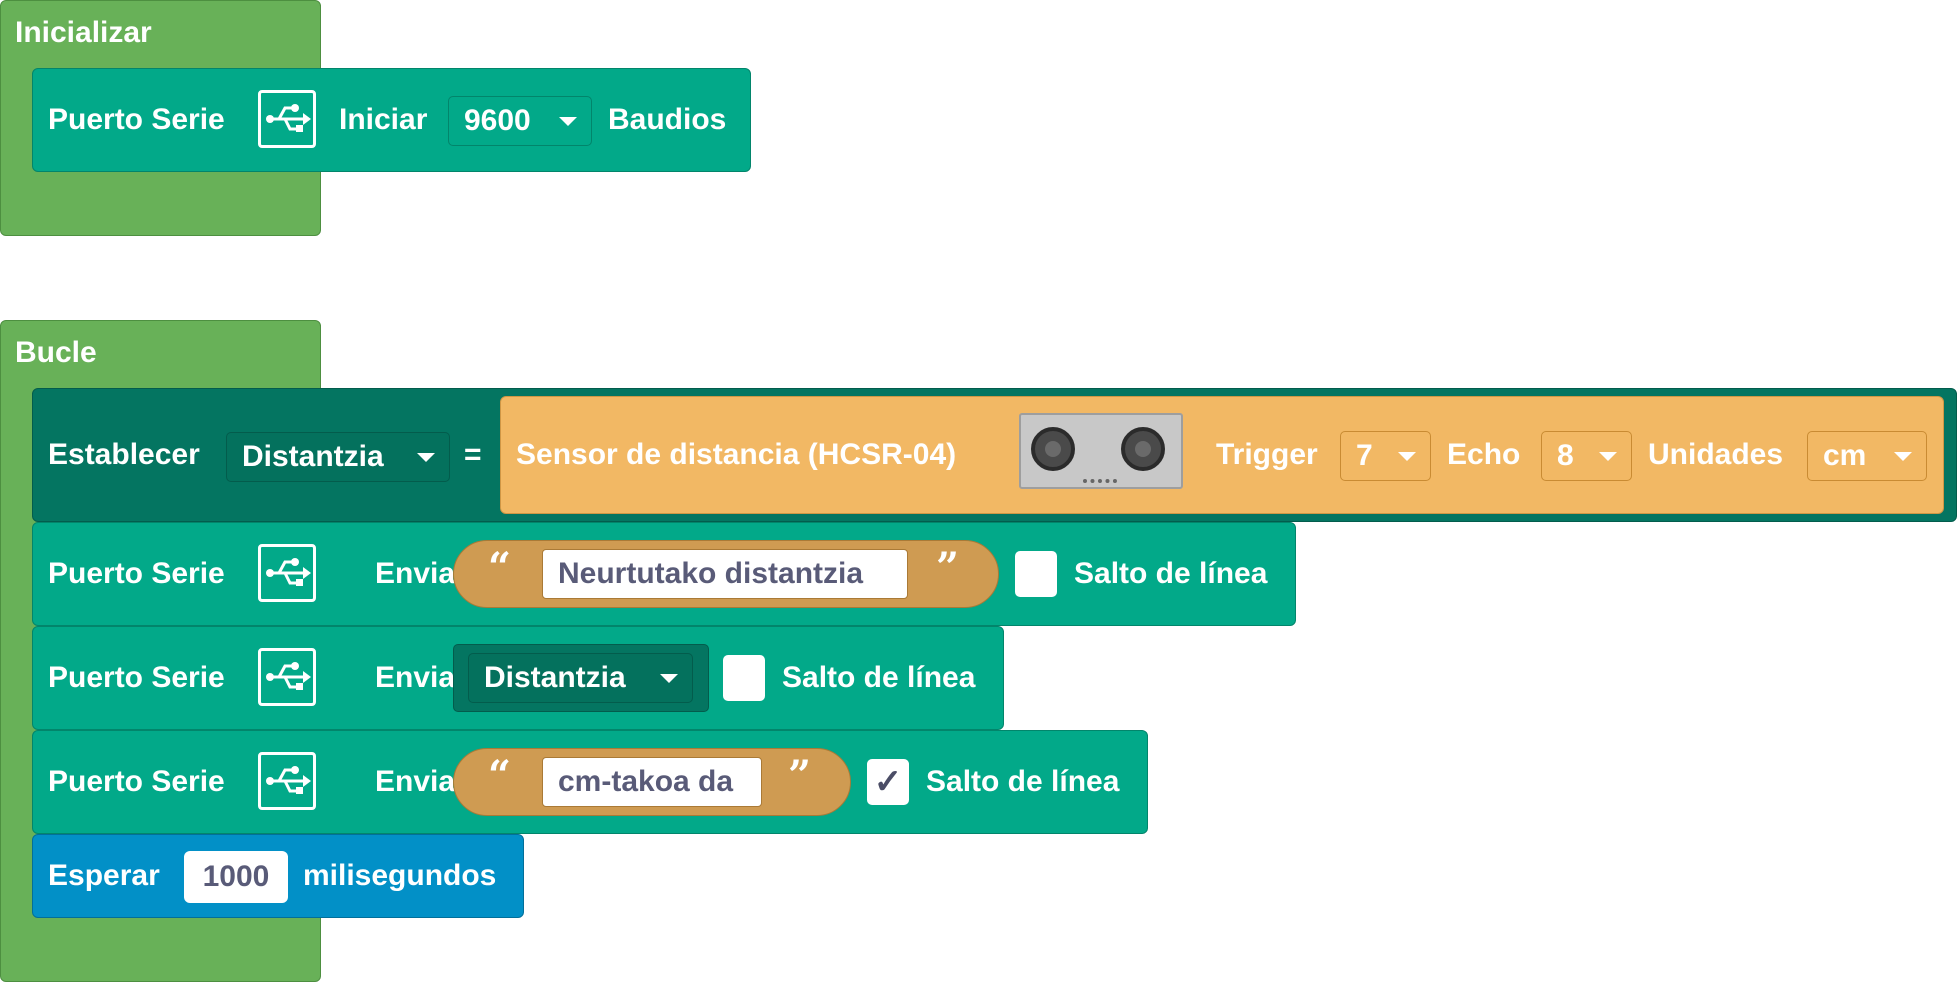 Image resolution: width=1957 pixels, height=982 pixels. I want to click on echo-label: Echo, so click(1484, 454).